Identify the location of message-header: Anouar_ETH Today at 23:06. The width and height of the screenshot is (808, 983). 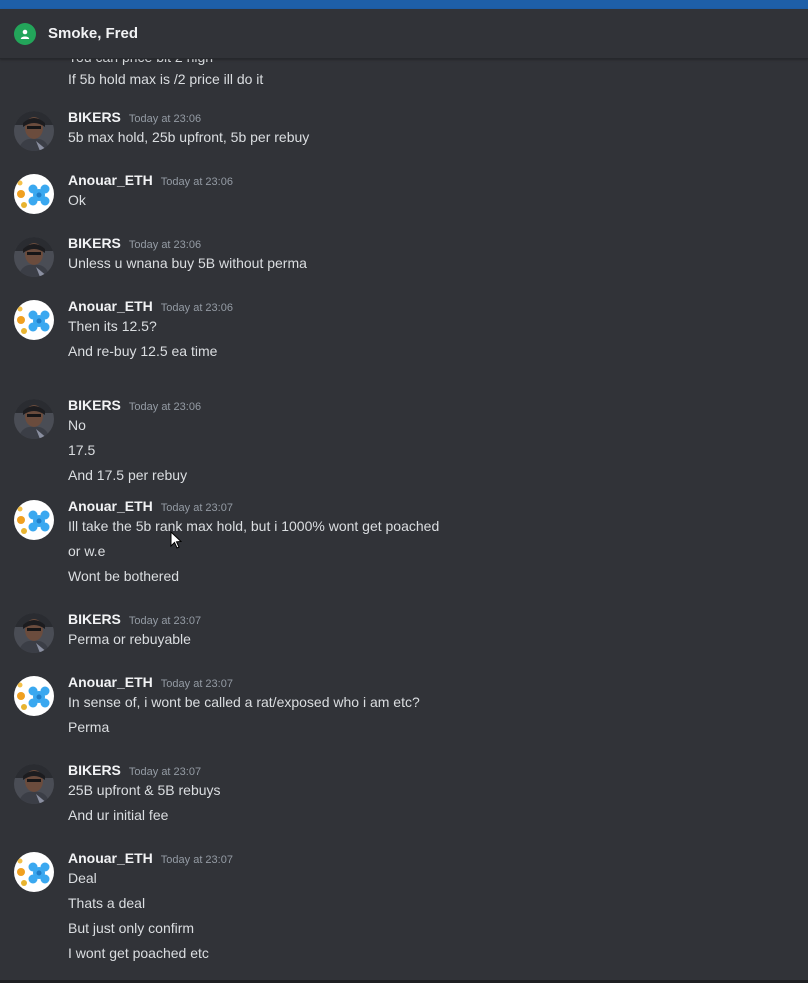
(150, 182).